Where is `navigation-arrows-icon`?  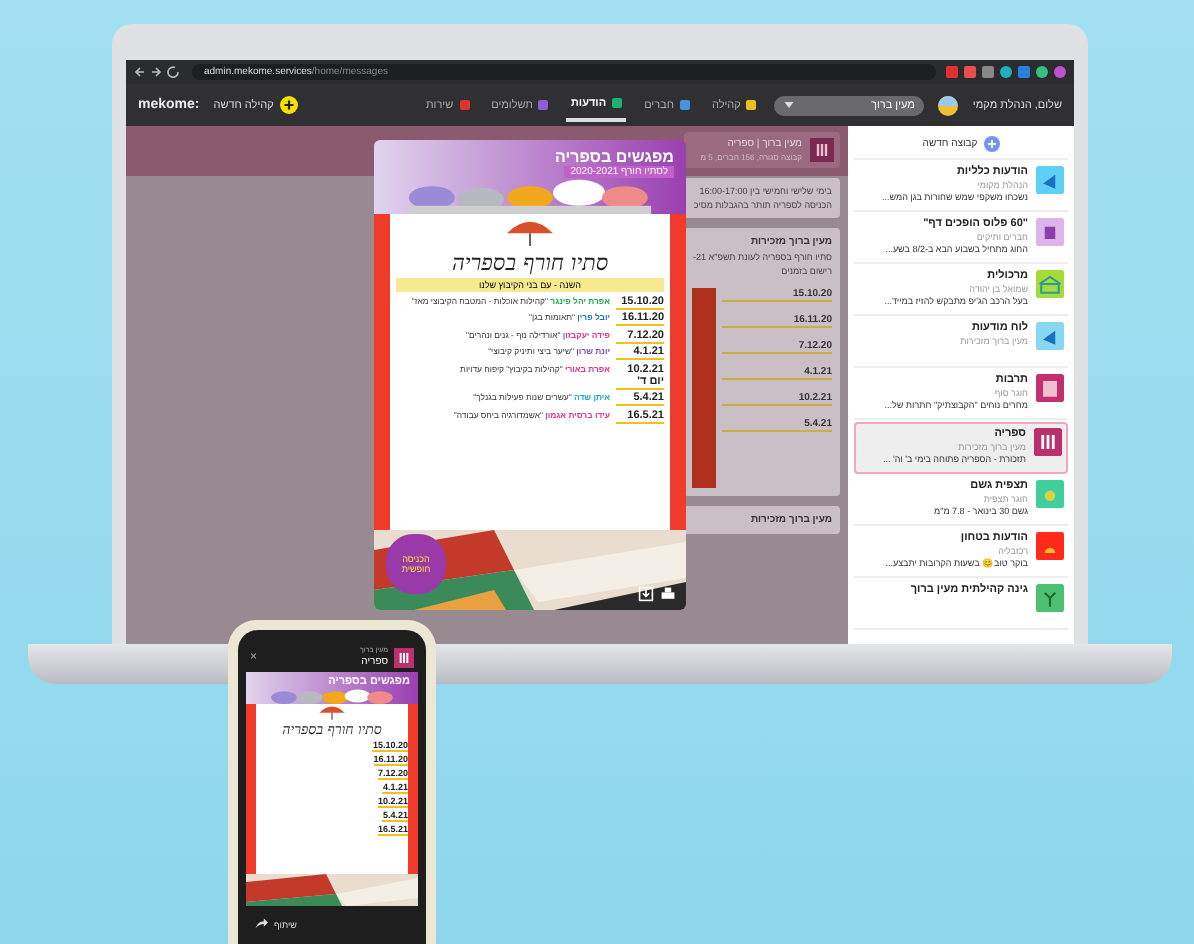 navigation-arrows-icon is located at coordinates (158, 72).